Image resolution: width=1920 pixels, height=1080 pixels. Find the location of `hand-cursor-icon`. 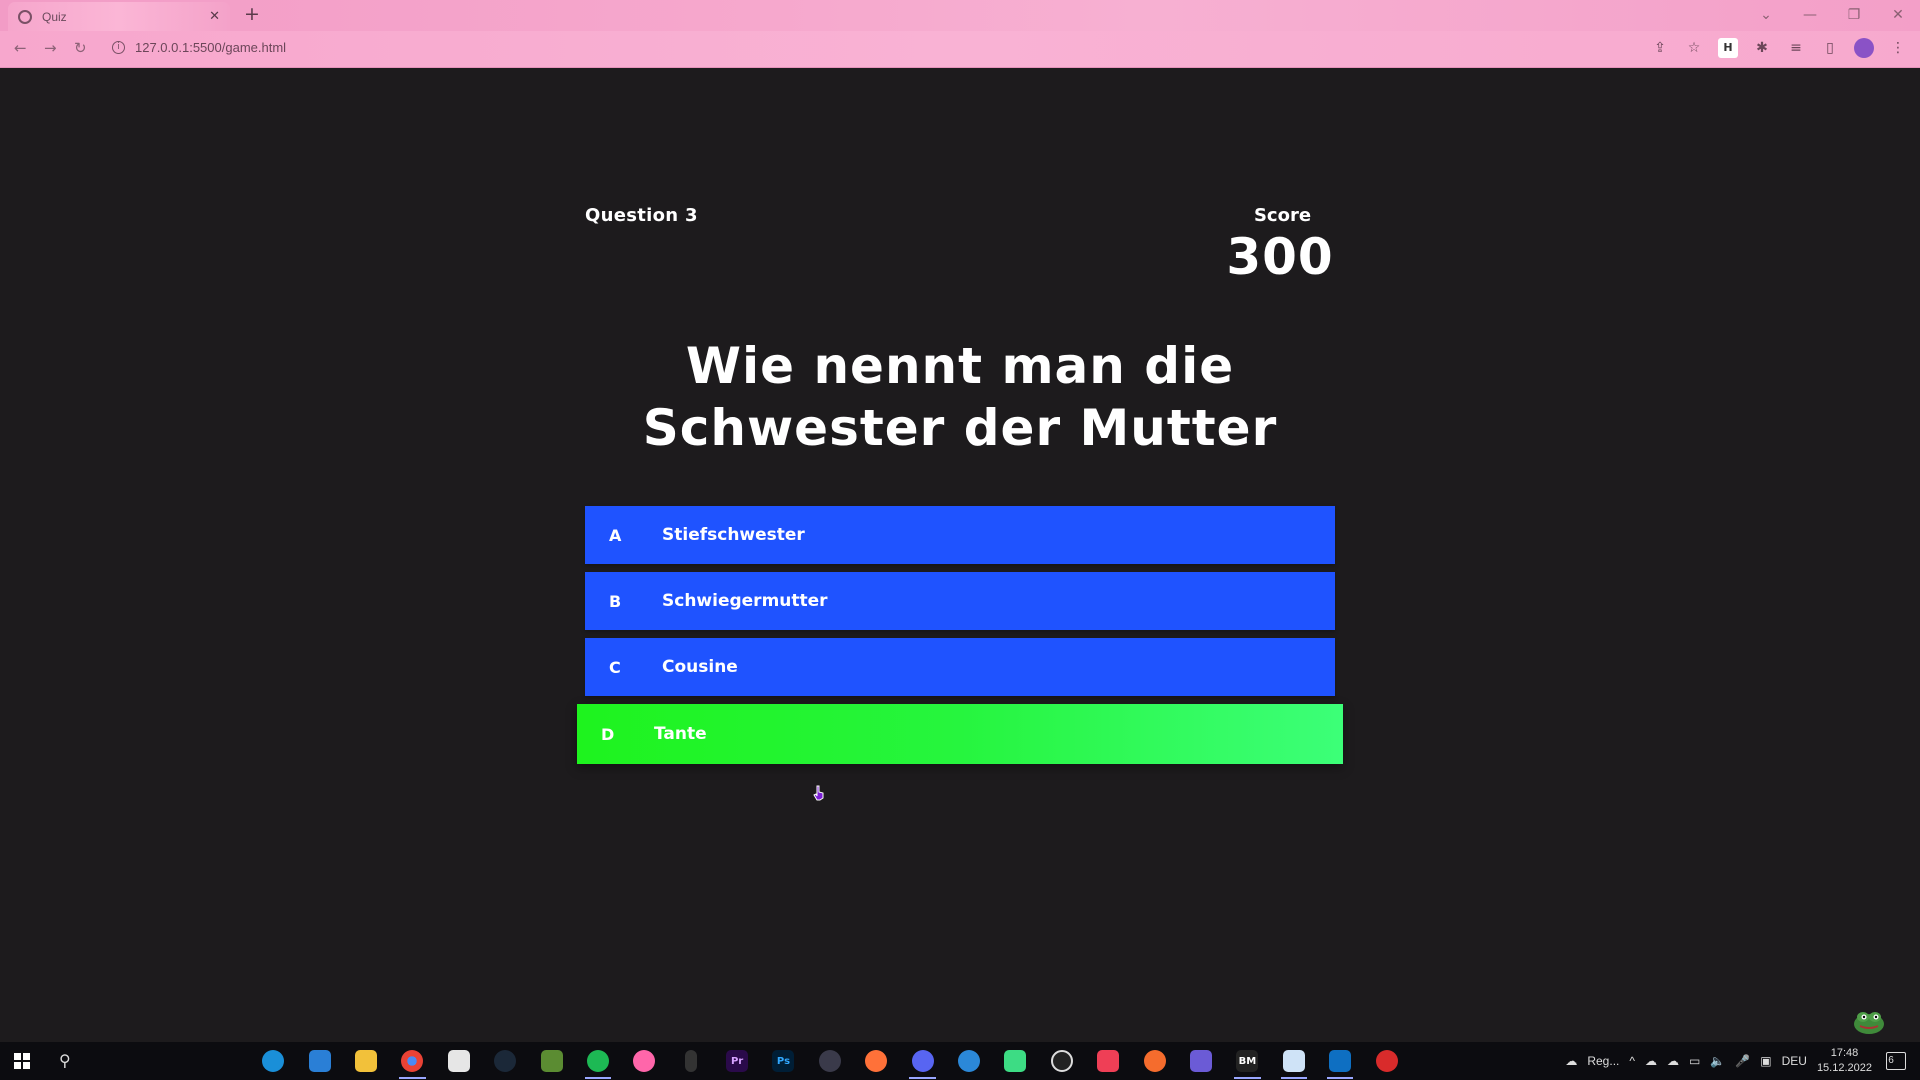

hand-cursor-icon is located at coordinates (818, 793).